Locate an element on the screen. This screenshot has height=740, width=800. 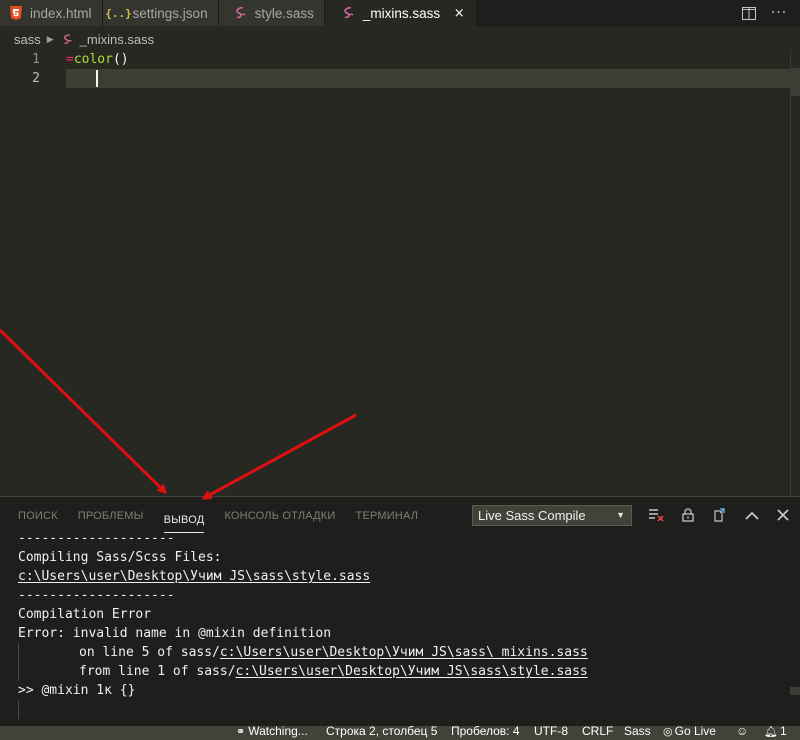
tab-label: style.sass is located at coordinates (284, 13).